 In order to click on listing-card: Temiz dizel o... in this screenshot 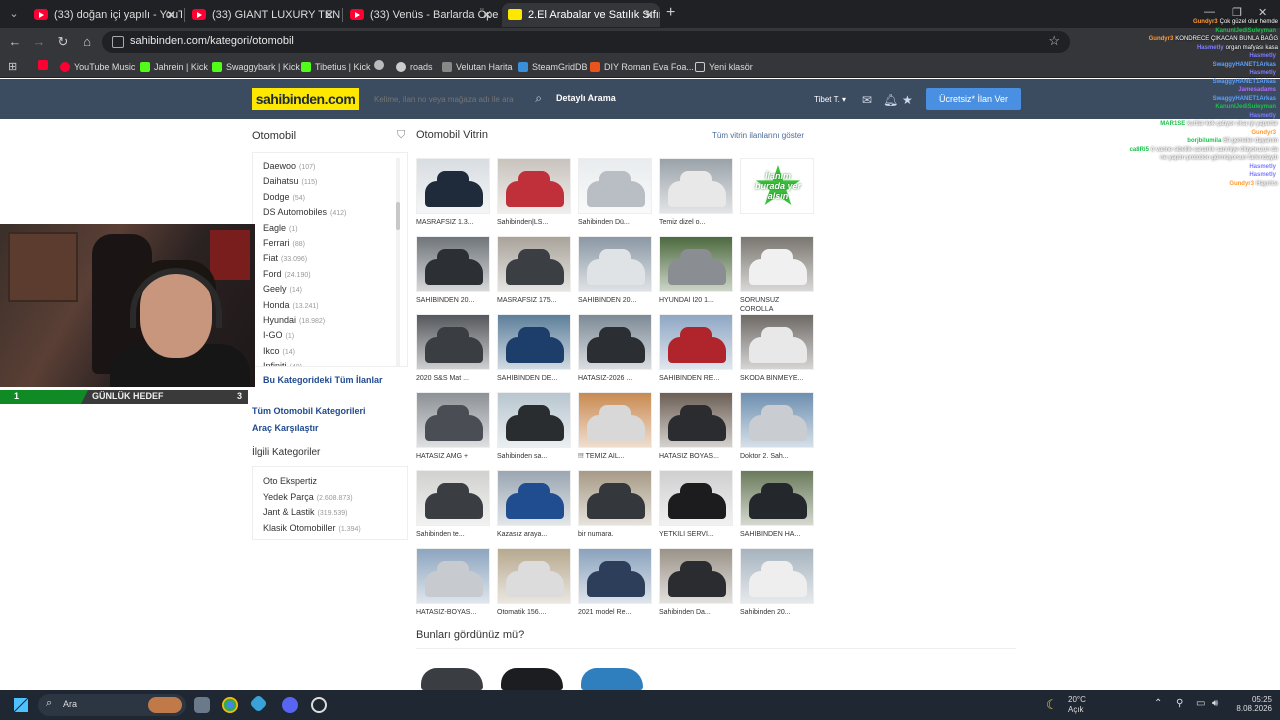, I will do `click(696, 194)`.